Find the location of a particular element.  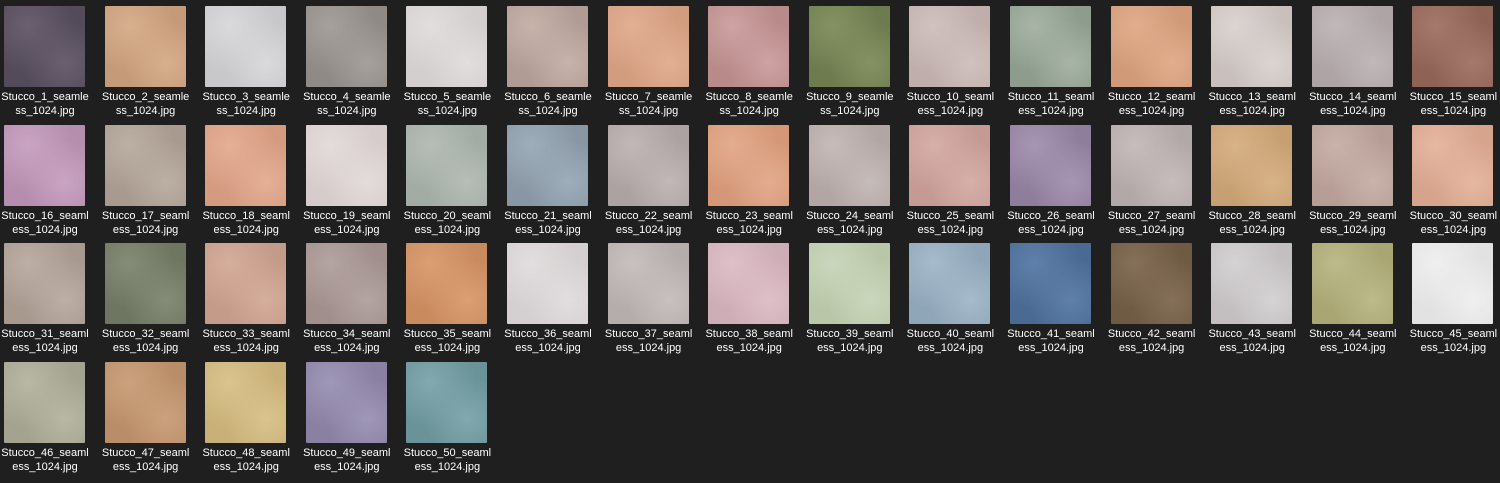

file-item: Stucco_14_seaml ess_1024.jpg is located at coordinates (1358, 65).